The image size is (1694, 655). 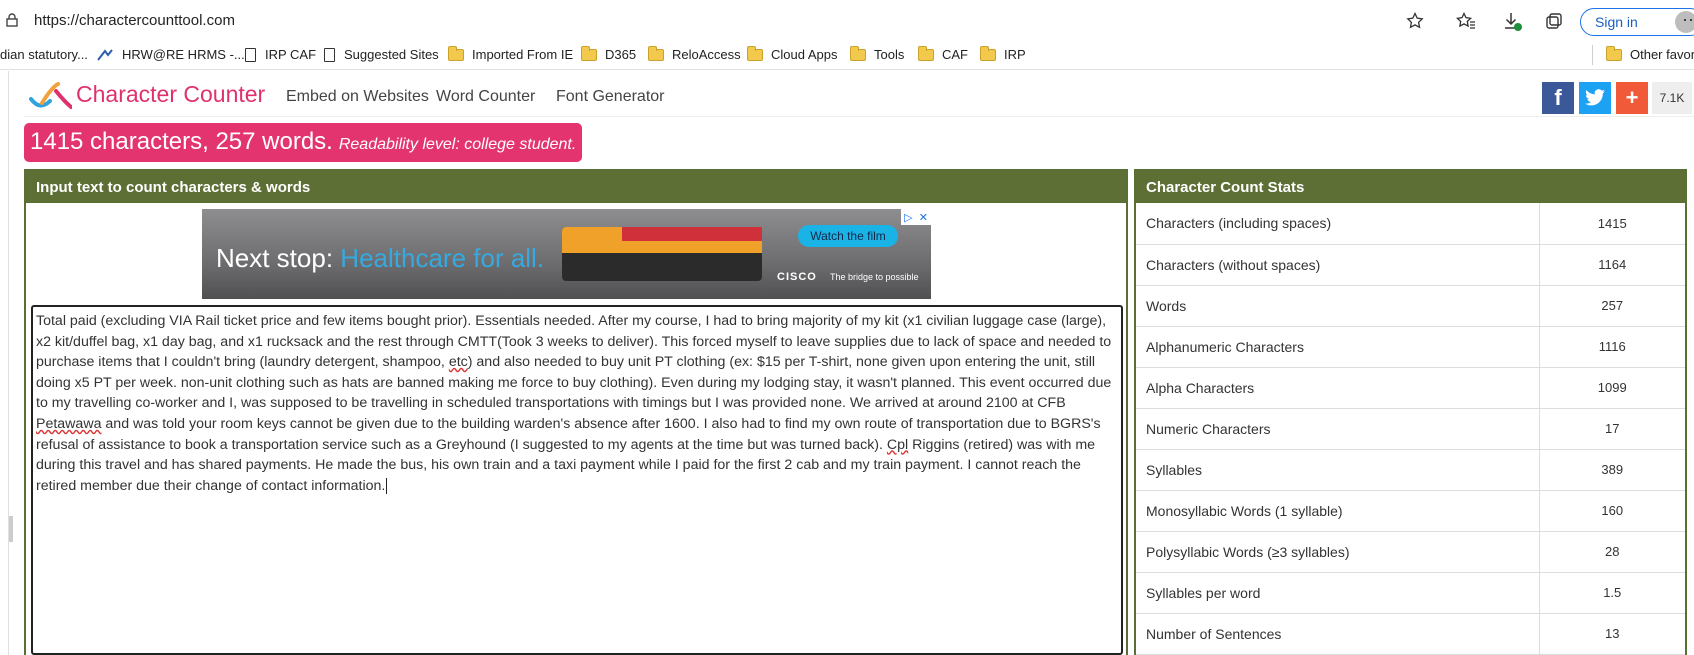 What do you see at coordinates (50, 96) in the screenshot?
I see `logo-icon` at bounding box center [50, 96].